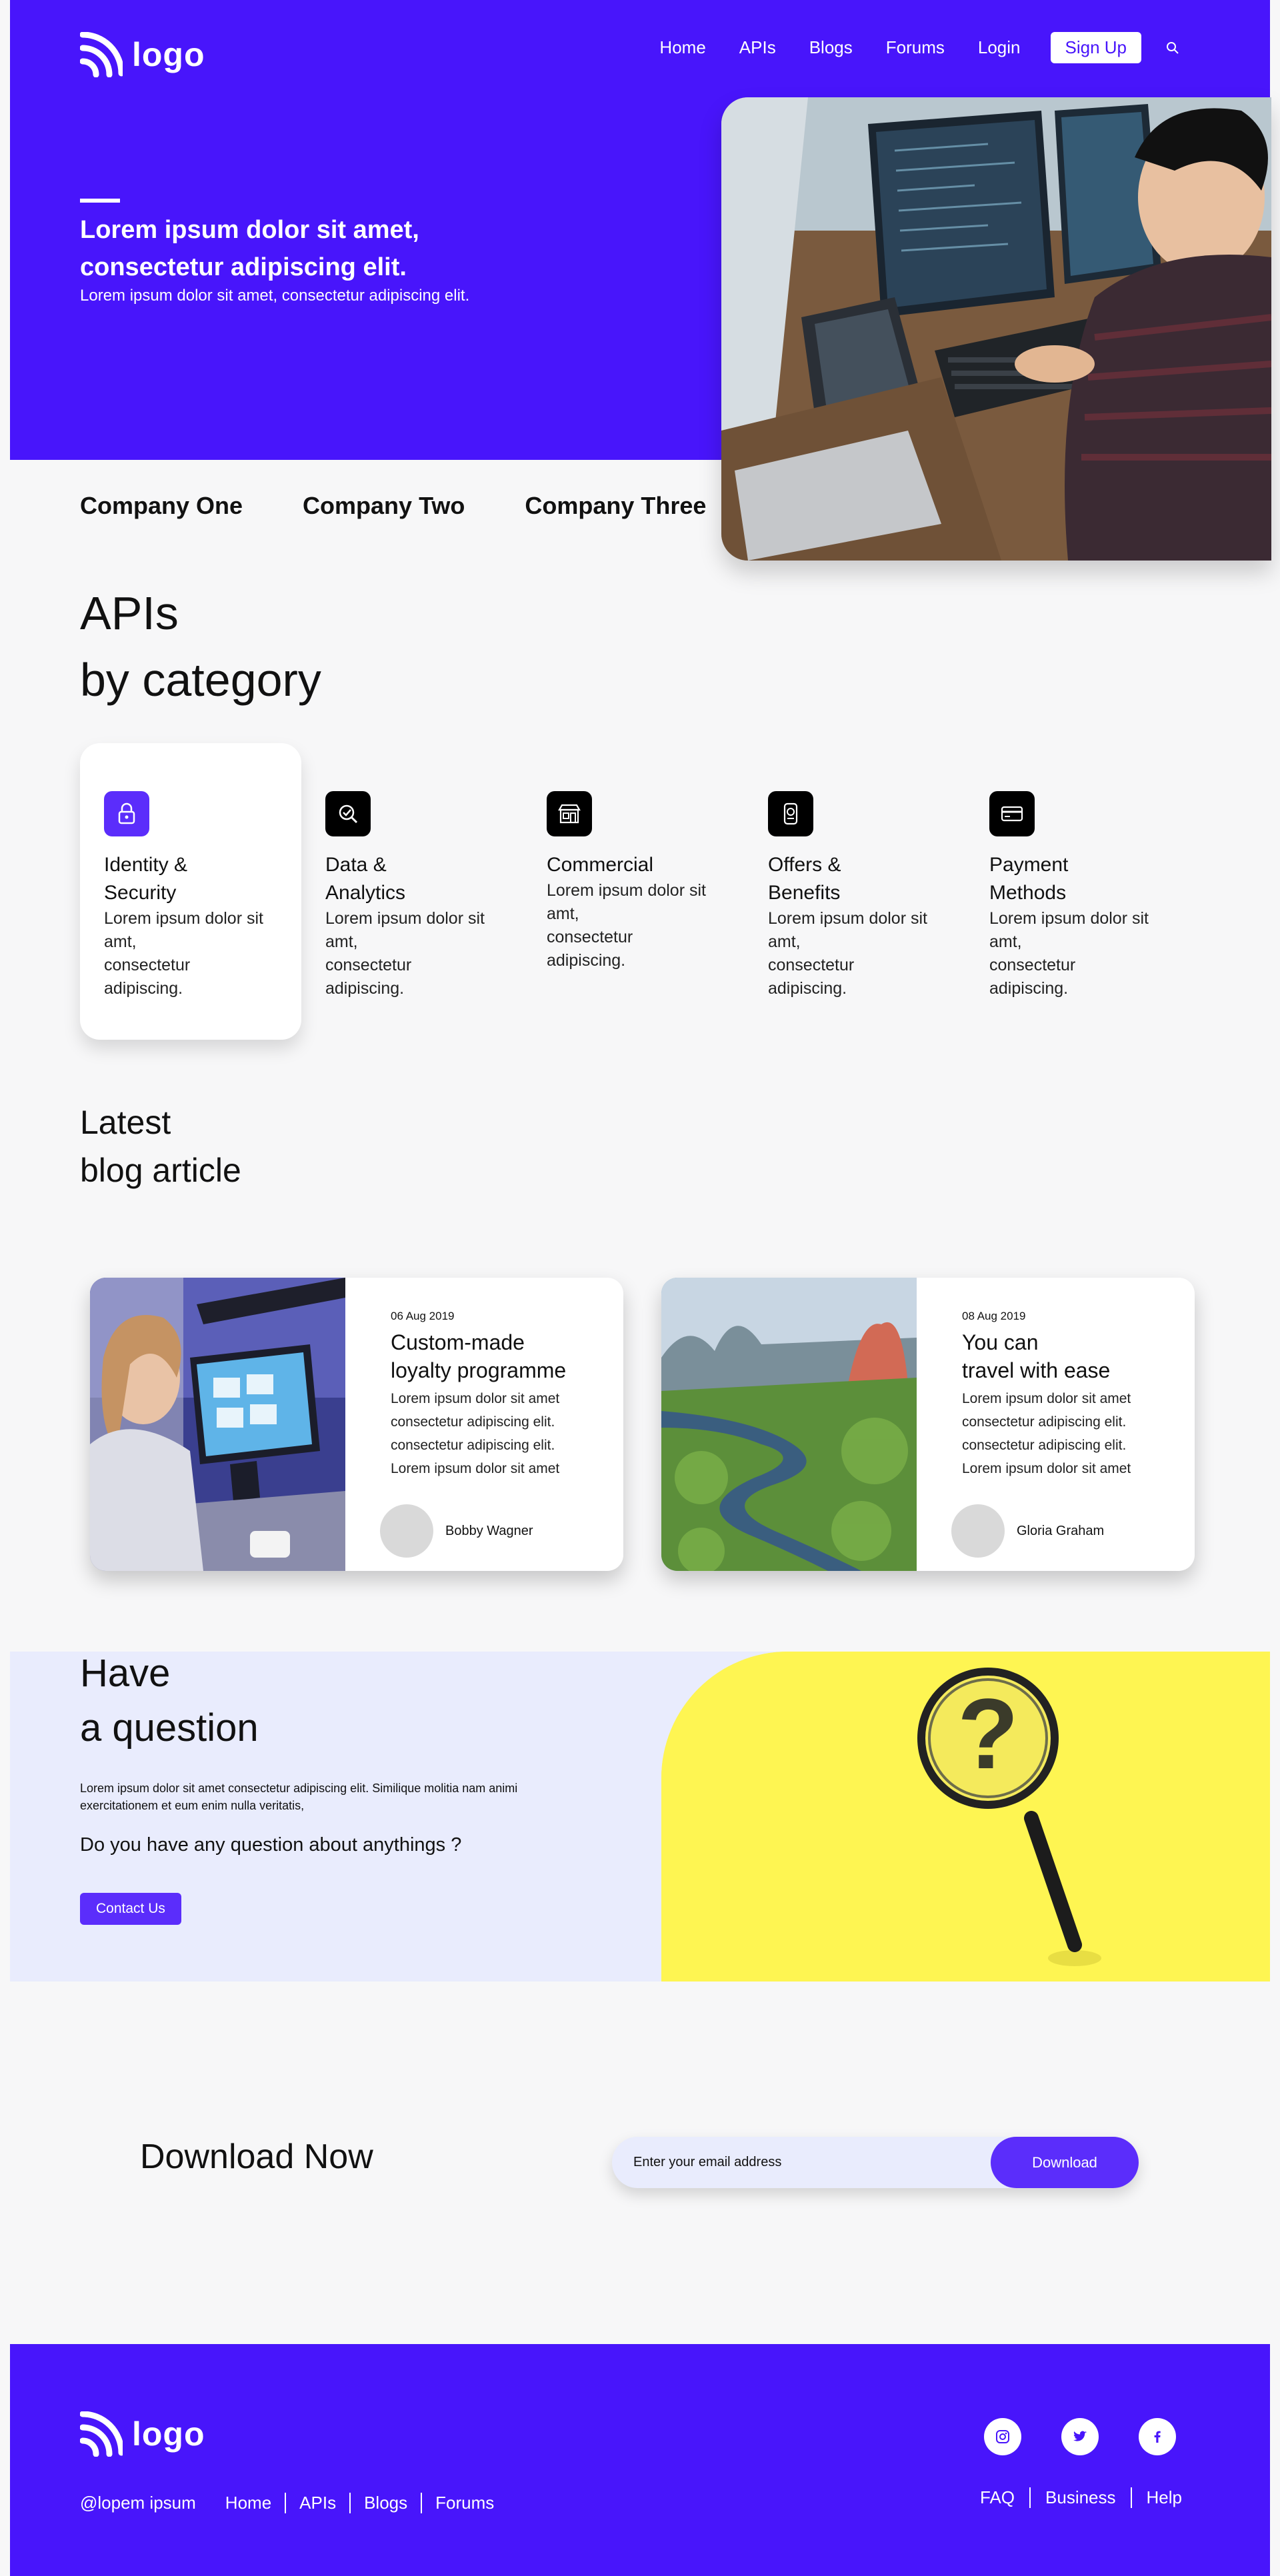 The width and height of the screenshot is (1280, 2576). Describe the element at coordinates (129, 613) in the screenshot. I see `apis-title-line1: APIs` at that location.